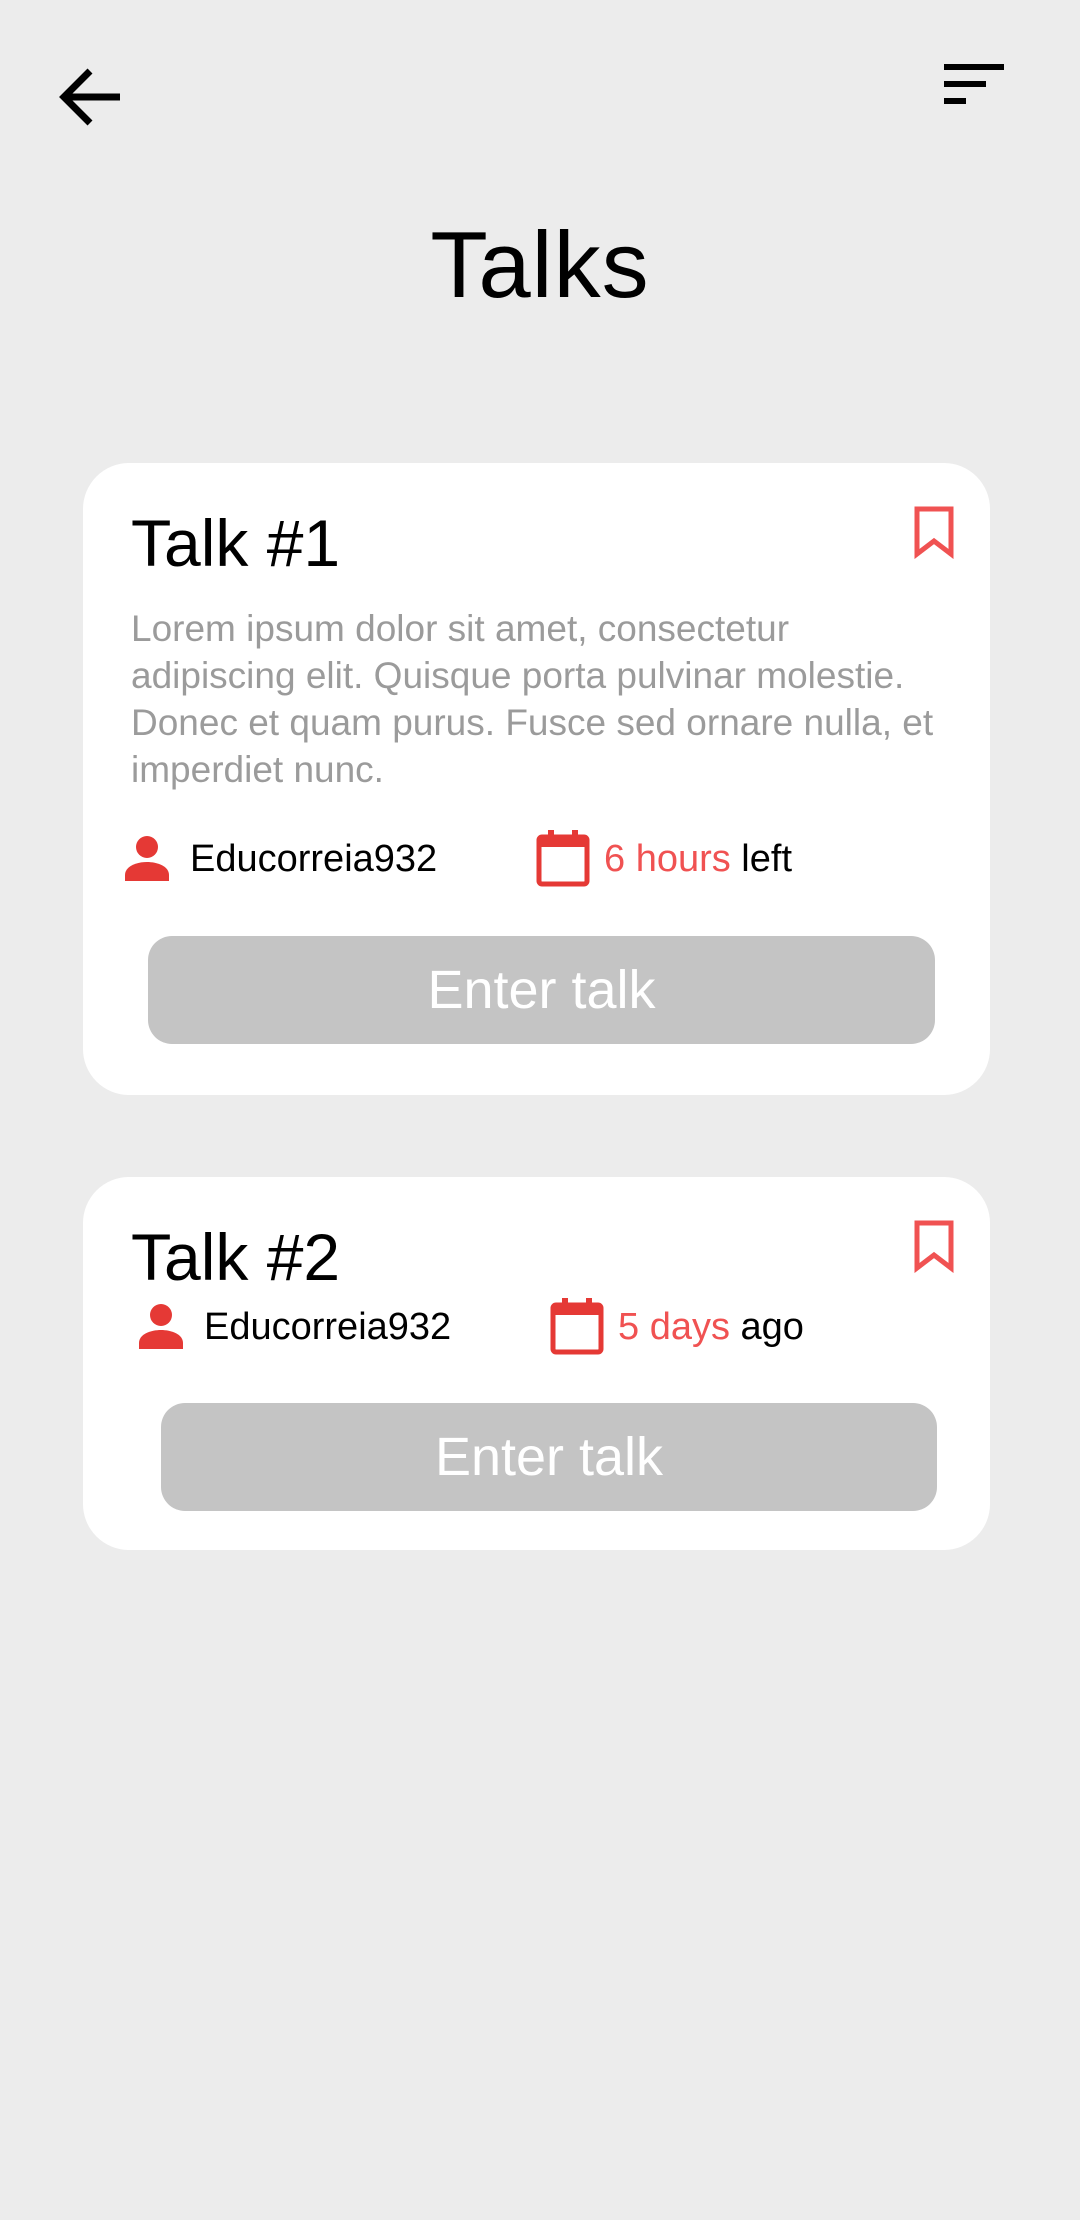 This screenshot has height=2220, width=1080. I want to click on talk-time-suffix: ago, so click(766, 1327).